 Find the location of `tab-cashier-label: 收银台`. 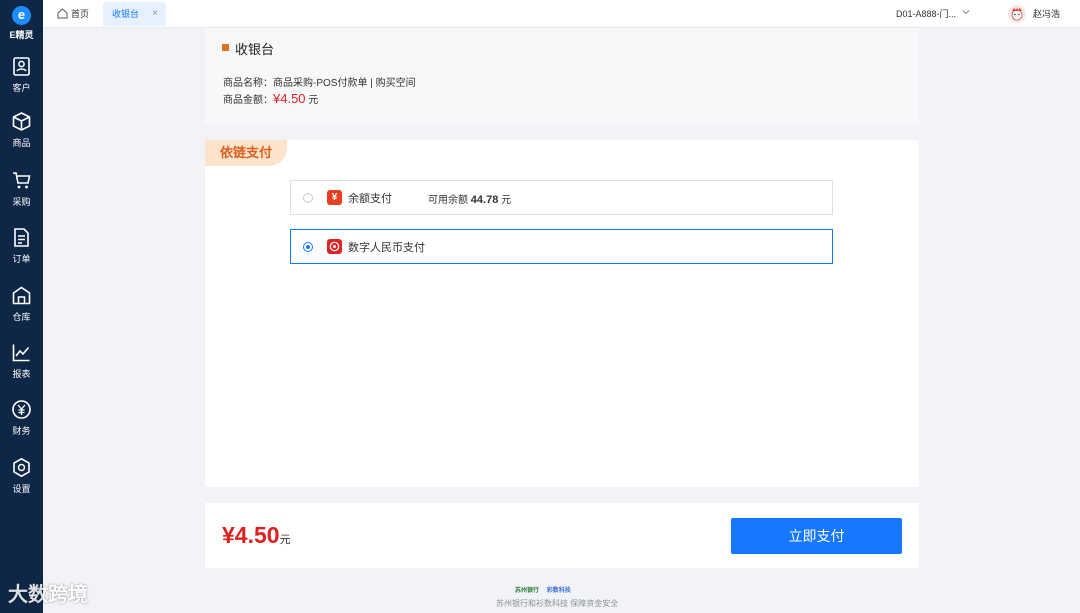

tab-cashier-label: 收银台 is located at coordinates (126, 14).